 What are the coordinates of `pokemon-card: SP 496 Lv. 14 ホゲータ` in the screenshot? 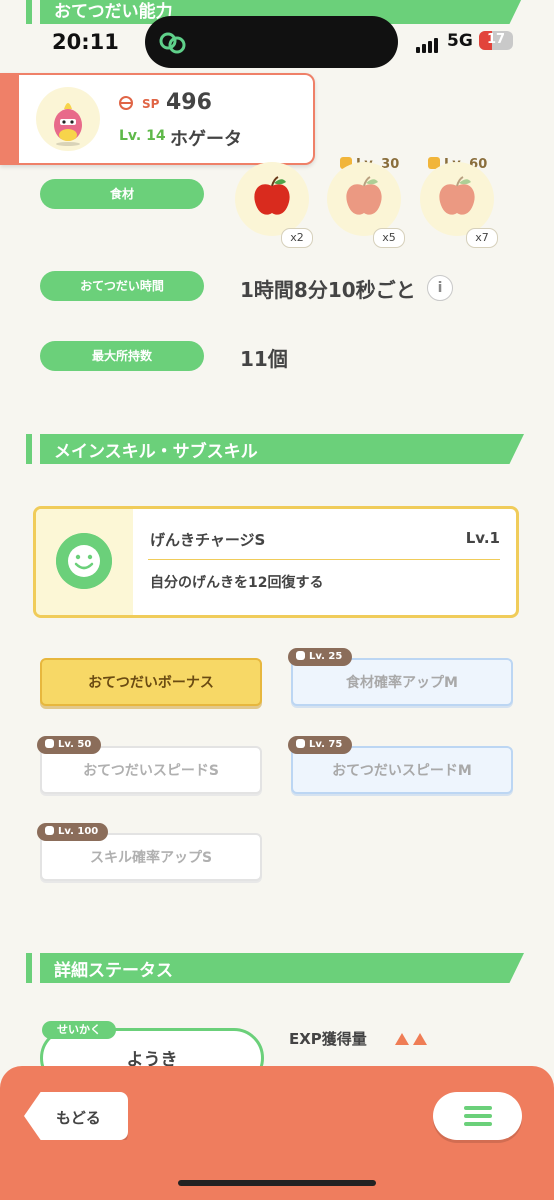 It's located at (157, 119).